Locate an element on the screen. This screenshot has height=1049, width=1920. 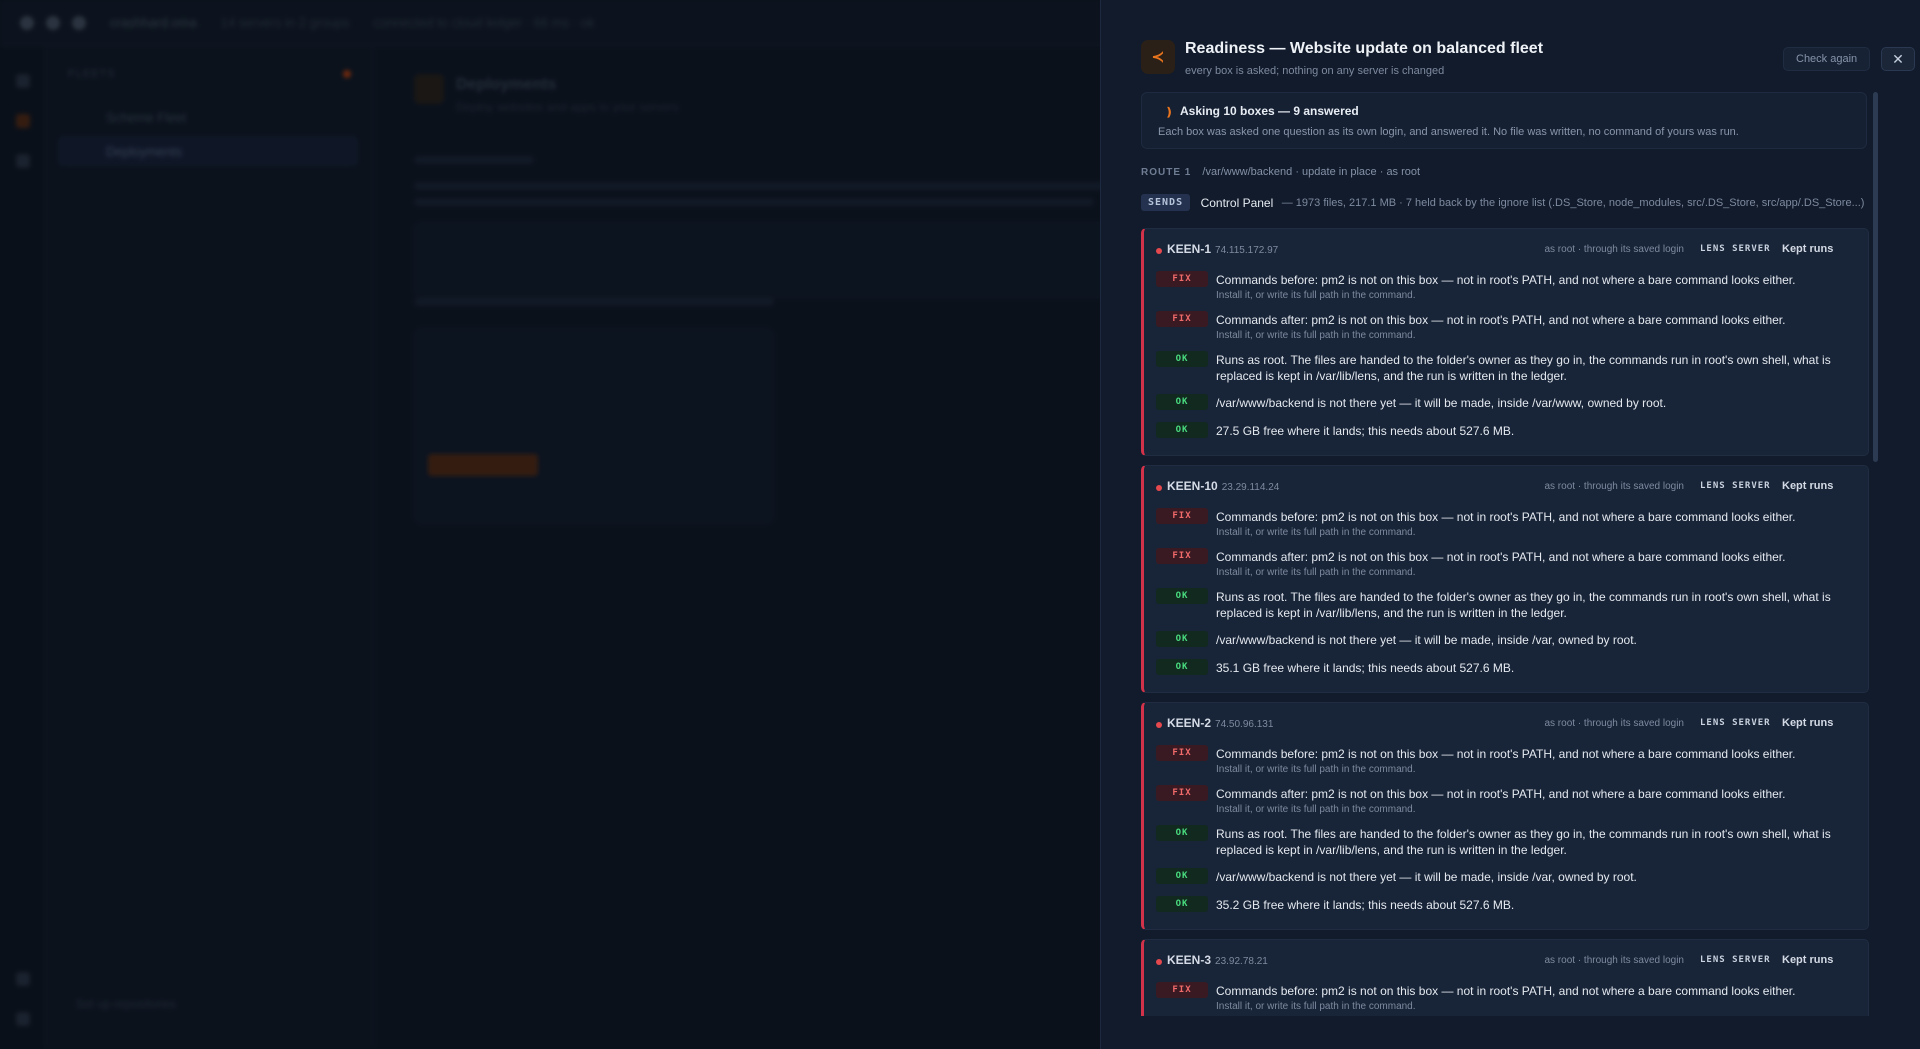
sends-tag: SENDS is located at coordinates (1166, 203).